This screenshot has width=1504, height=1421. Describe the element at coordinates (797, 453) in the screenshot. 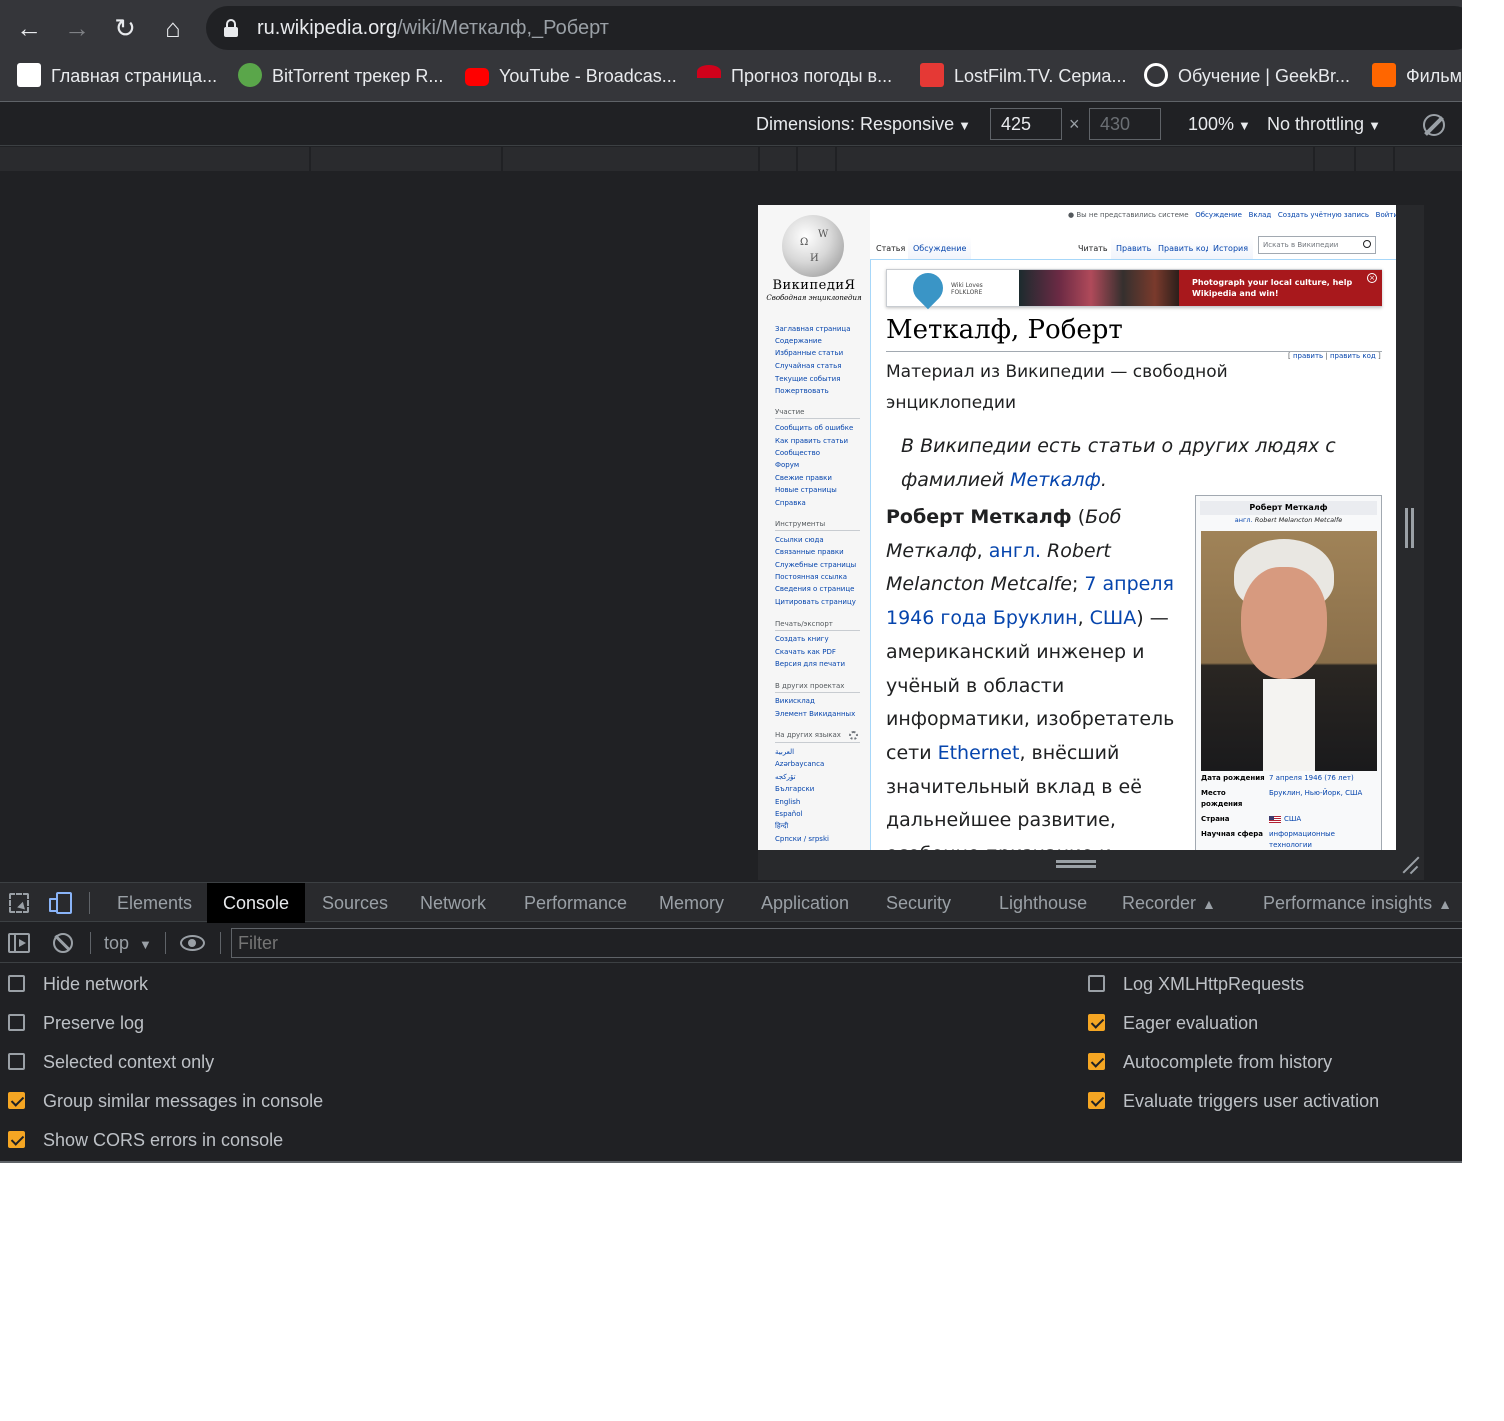

I see `sidebar-link: Сообщество` at that location.